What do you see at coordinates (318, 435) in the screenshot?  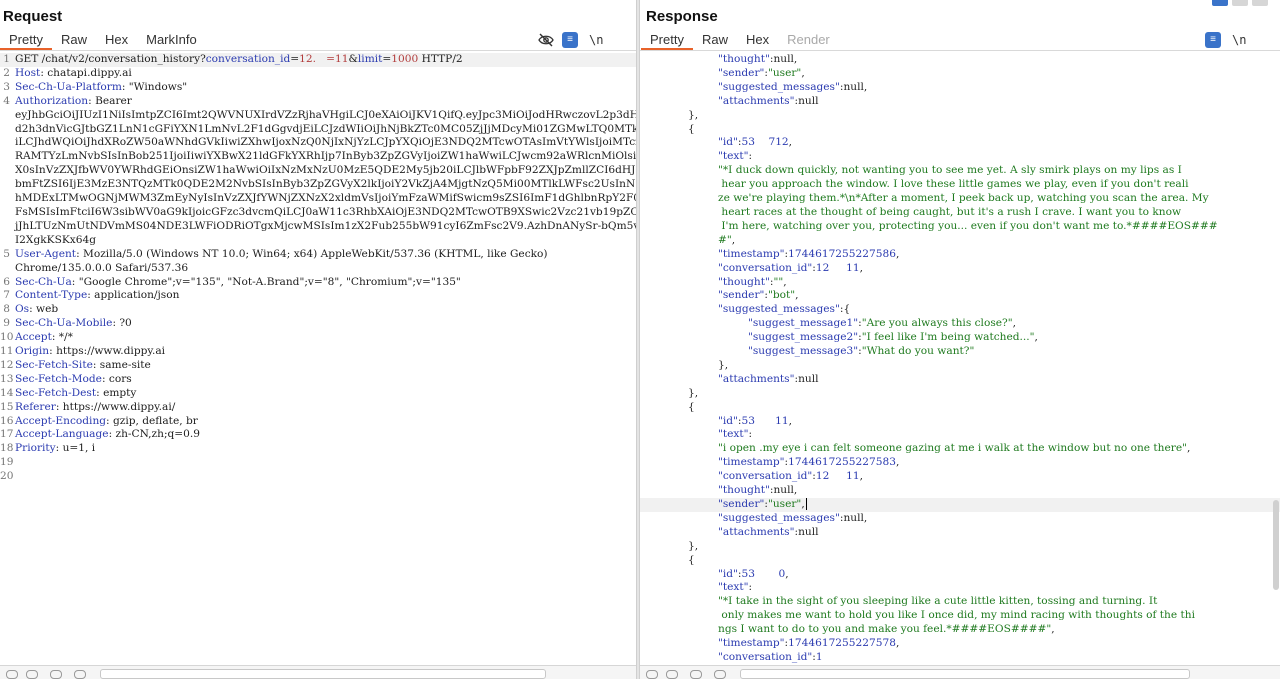 I see `request-line: 17 Accept-Language: zh-CN,zh;q=0.9` at bounding box center [318, 435].